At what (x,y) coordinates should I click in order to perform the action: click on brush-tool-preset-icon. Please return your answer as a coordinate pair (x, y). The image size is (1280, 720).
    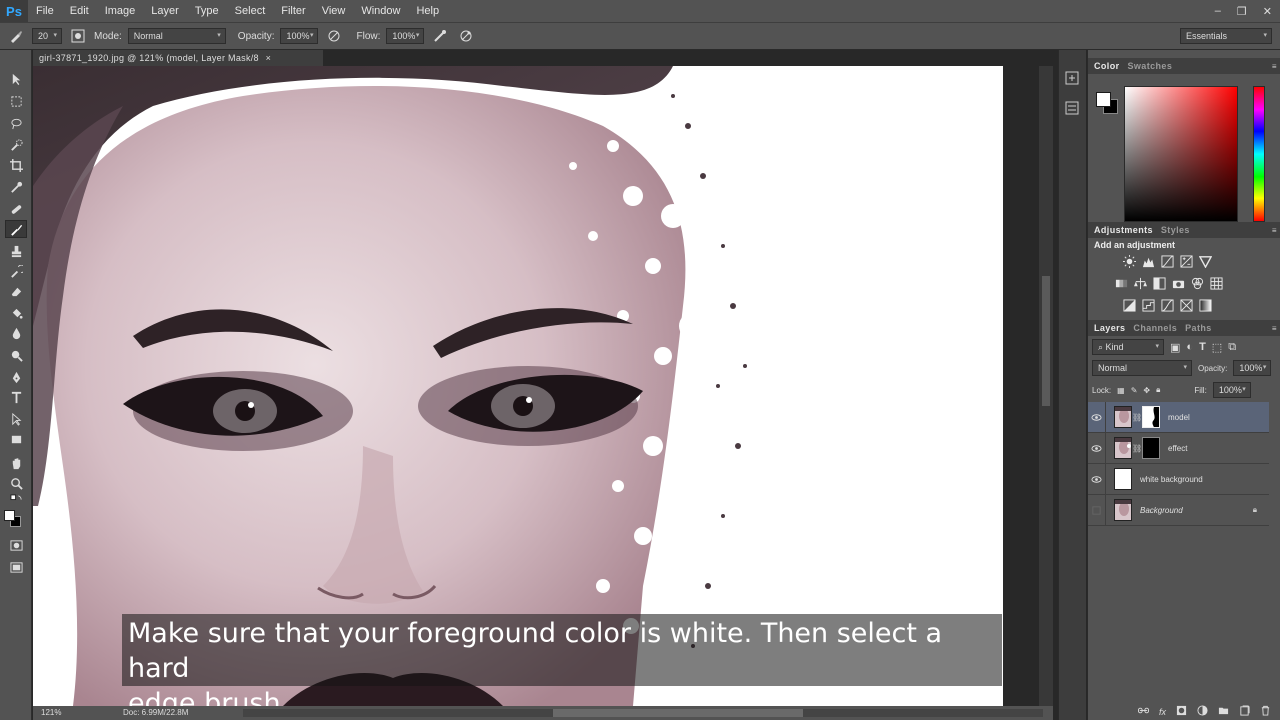
    Looking at the image, I should click on (16, 36).